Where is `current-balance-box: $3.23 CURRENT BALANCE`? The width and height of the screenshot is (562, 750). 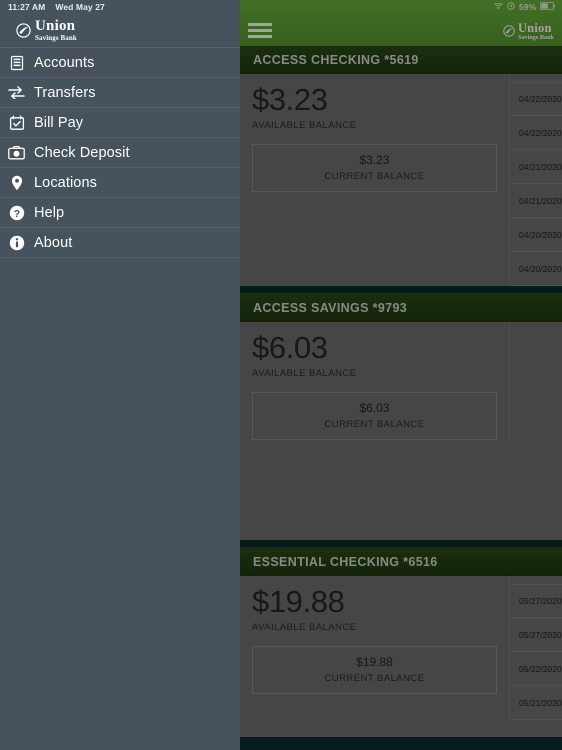
current-balance-box: $3.23 CURRENT BALANCE is located at coordinates (374, 167).